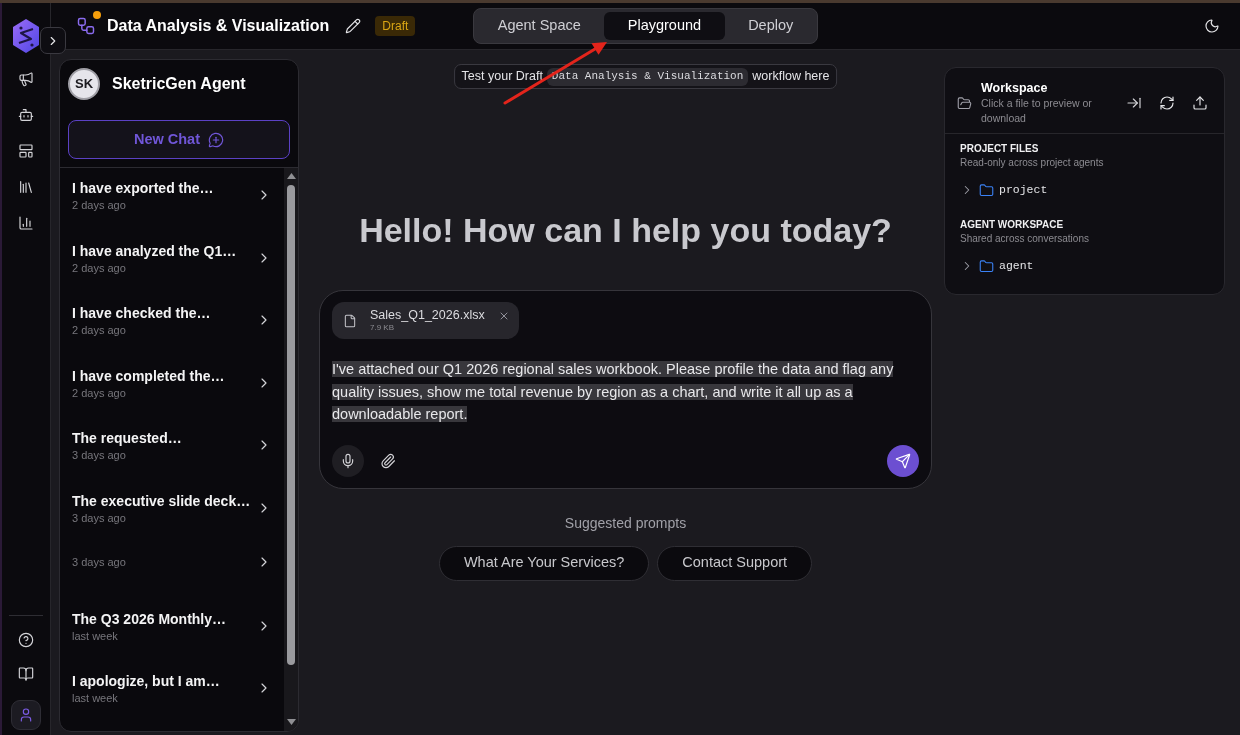  Describe the element at coordinates (964, 103) in the screenshot. I see `folder-open-icon` at that location.